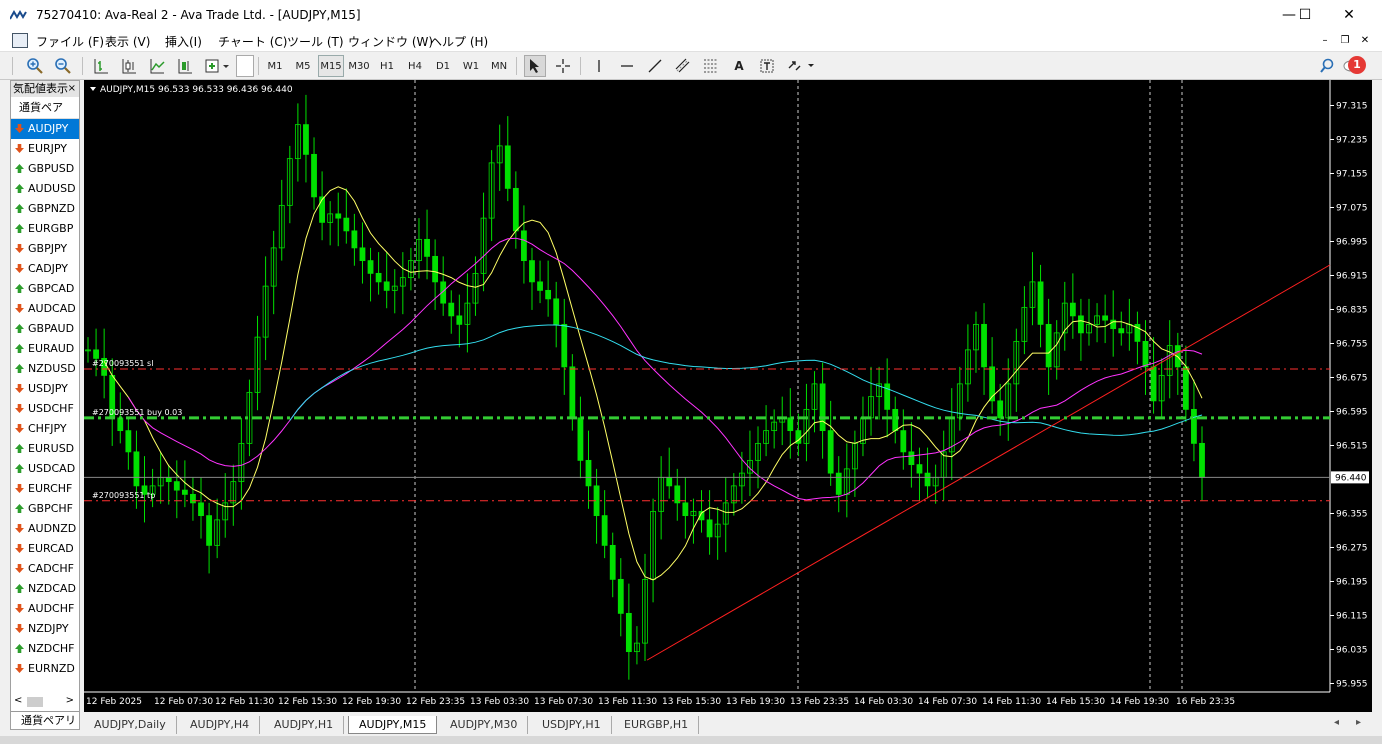  What do you see at coordinates (45, 309) in the screenshot?
I see `symbol-row-audcad: AUDCAD` at bounding box center [45, 309].